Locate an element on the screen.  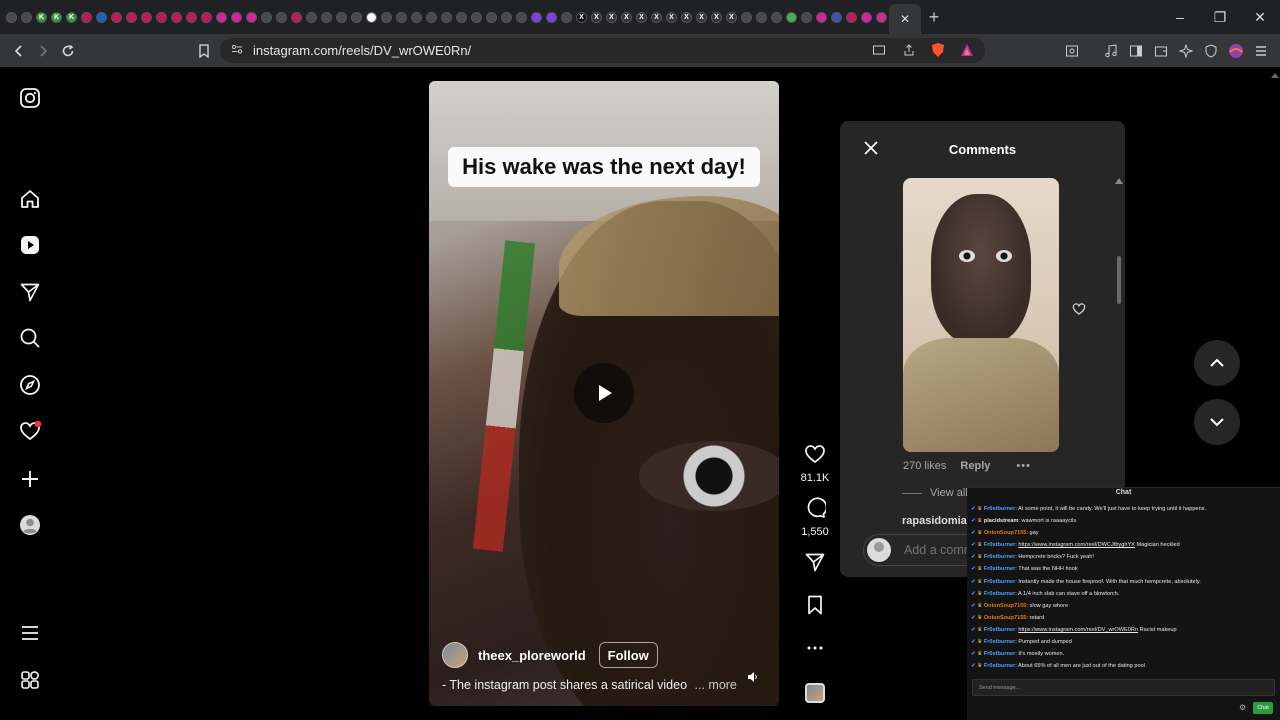
like-action: 81.1K is located at coordinates (815, 463).